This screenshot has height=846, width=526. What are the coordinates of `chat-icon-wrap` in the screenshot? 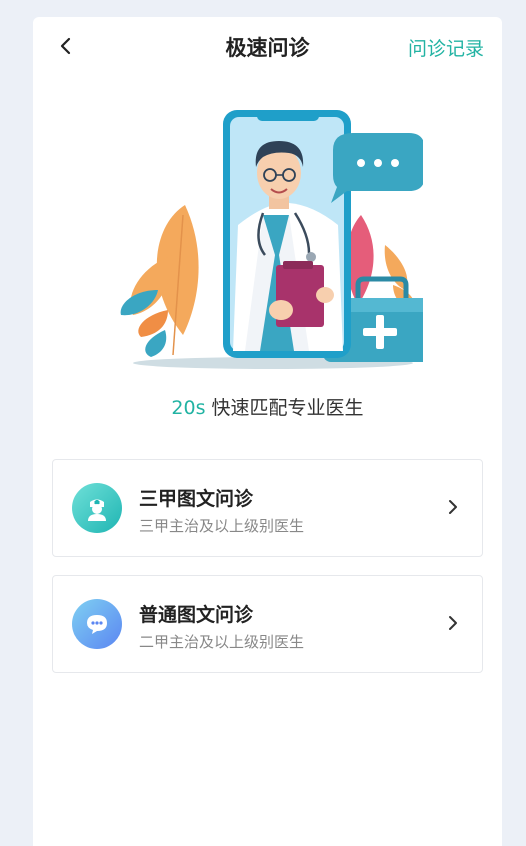 It's located at (97, 624).